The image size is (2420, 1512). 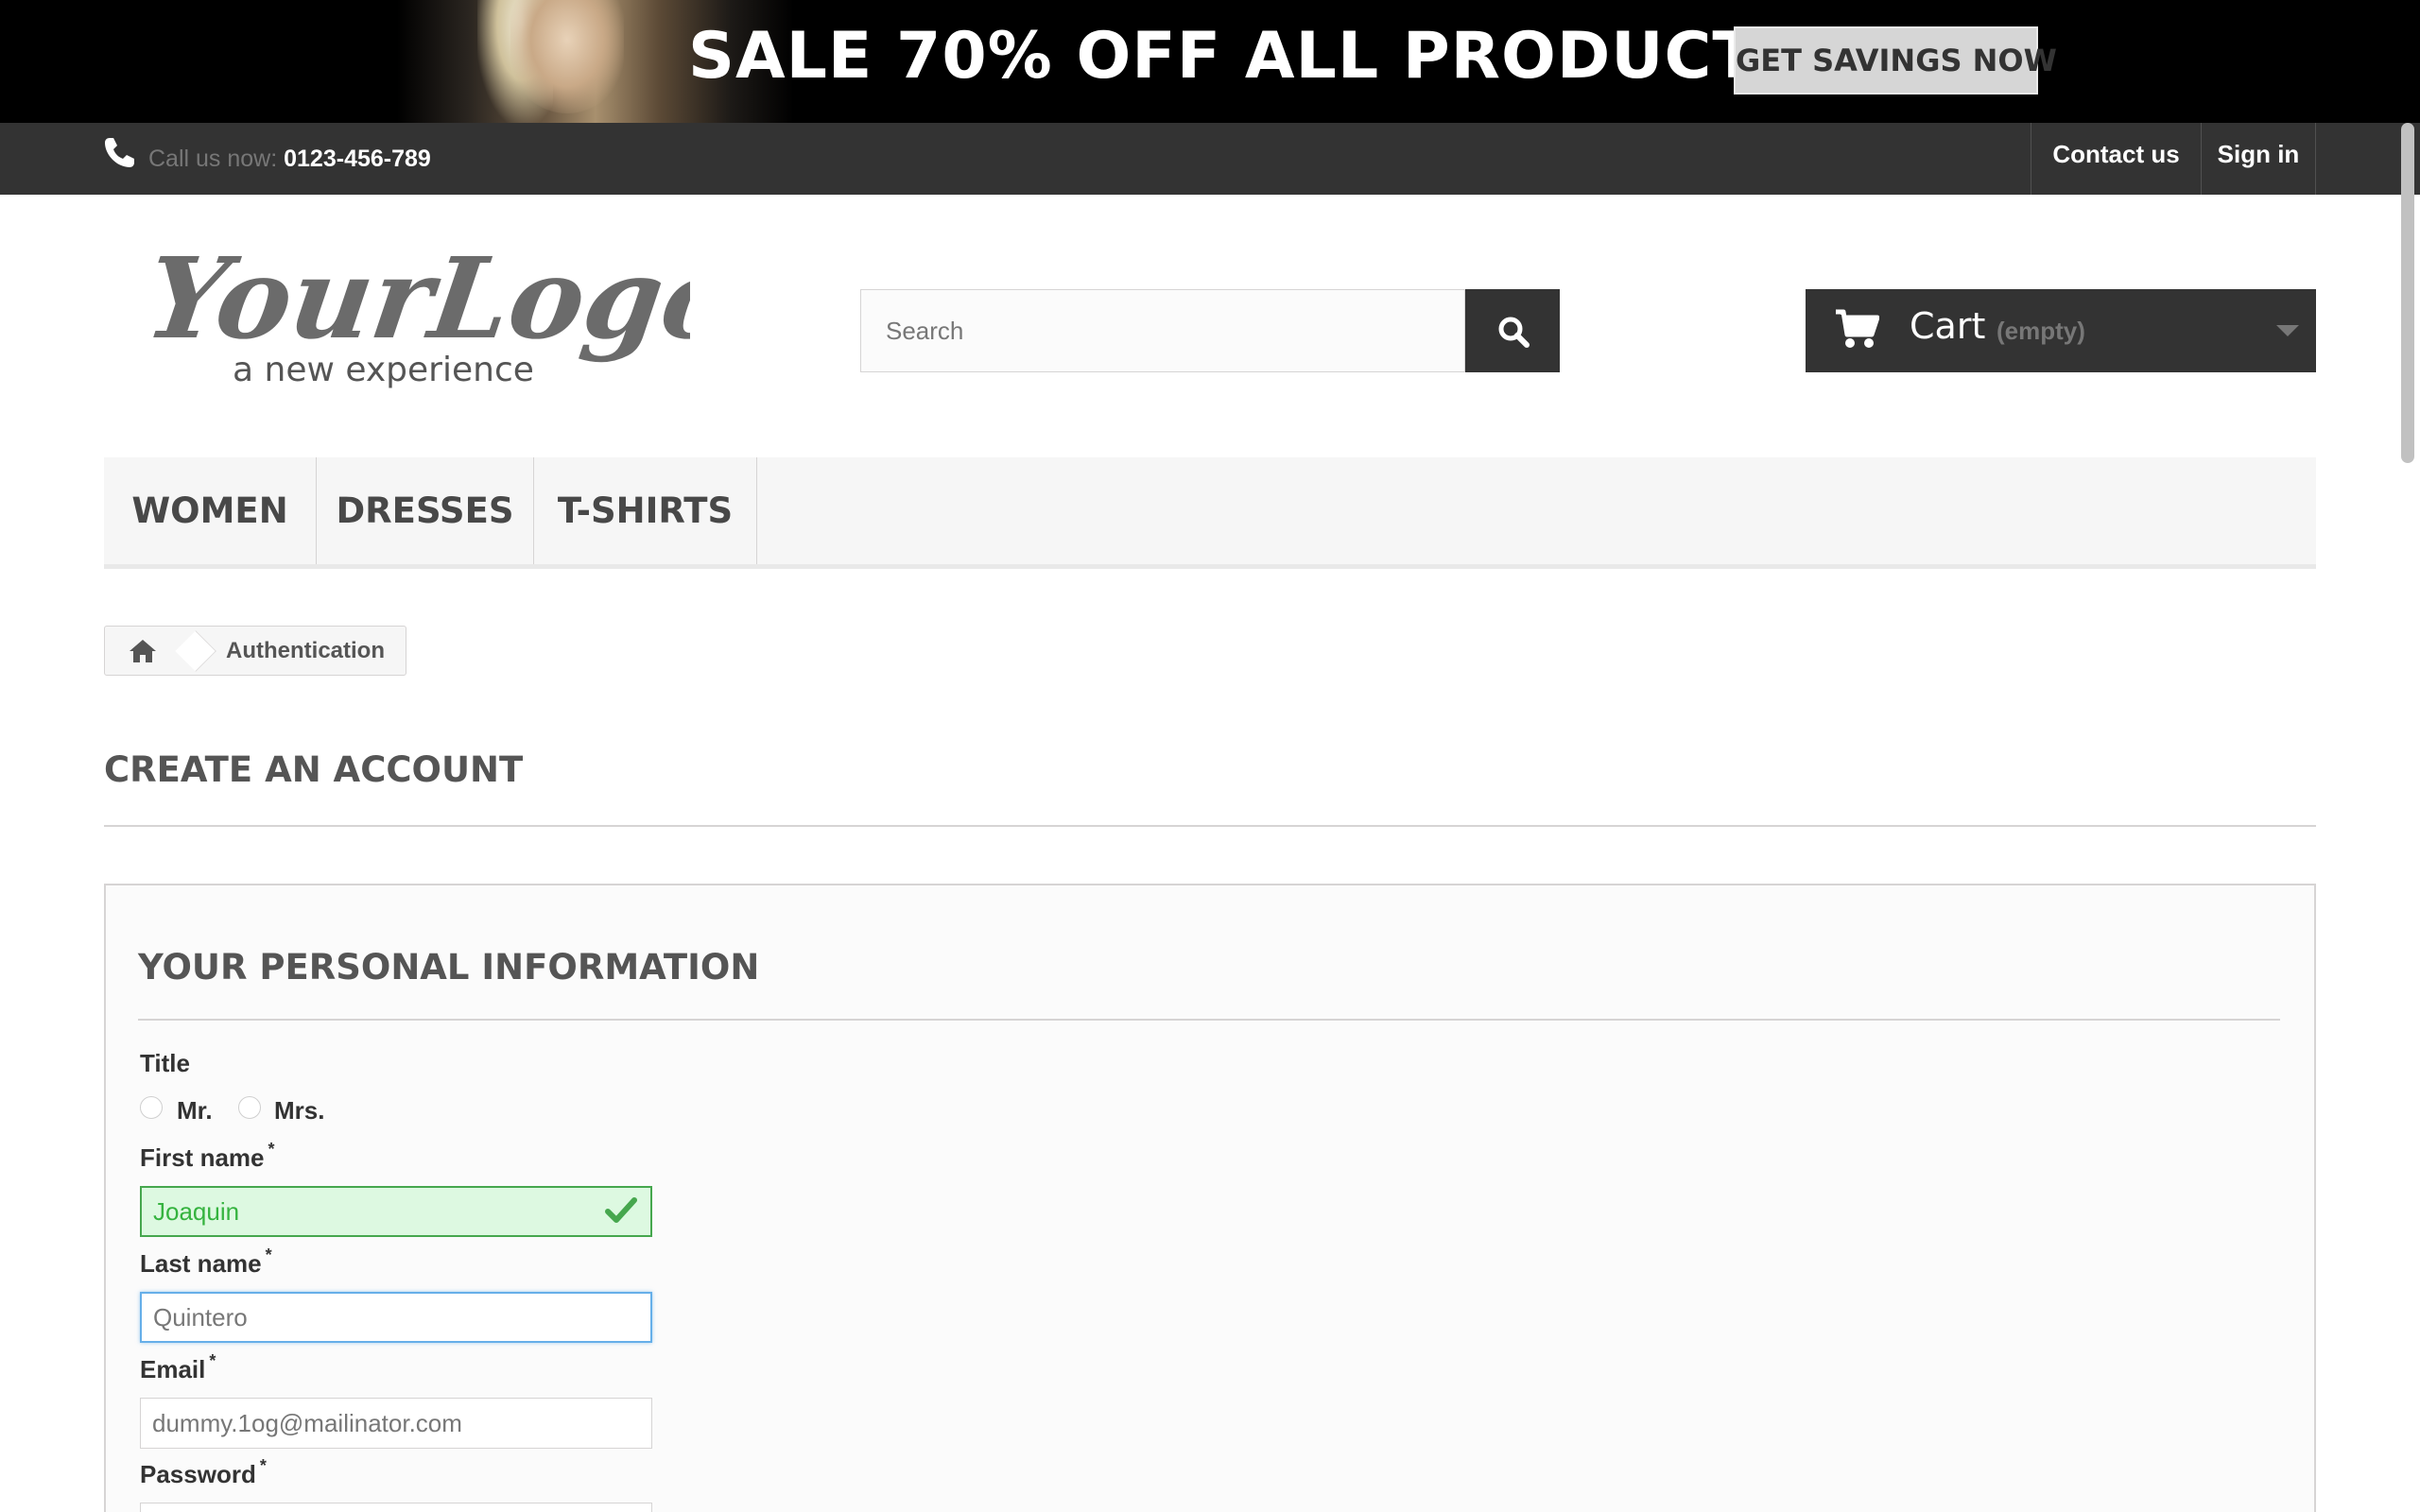 What do you see at coordinates (396, 1507) in the screenshot?
I see `password-field` at bounding box center [396, 1507].